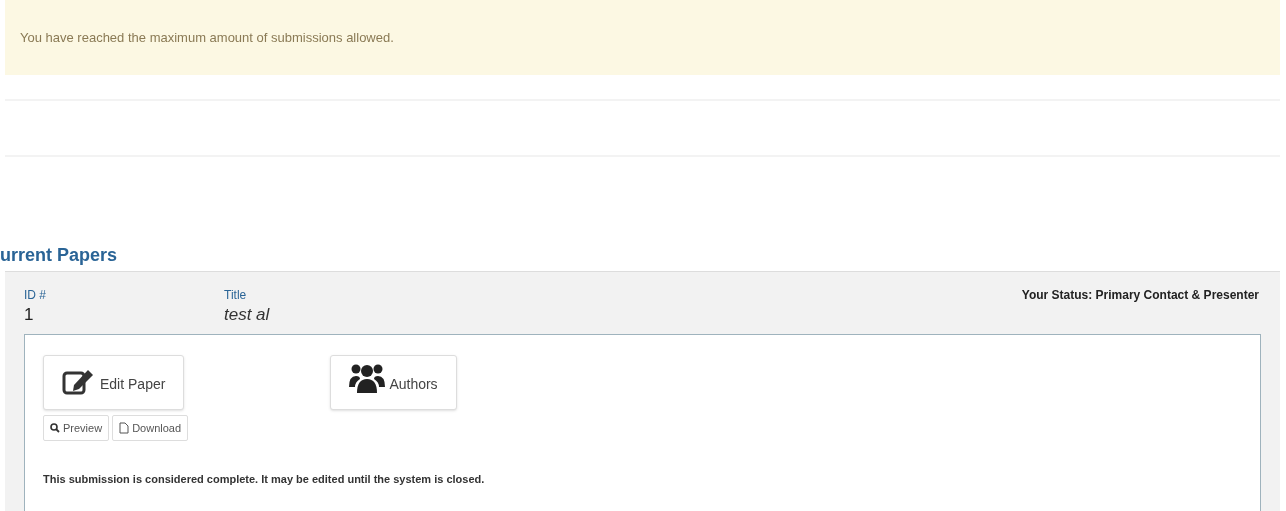 This screenshot has width=1286, height=511. Describe the element at coordinates (114, 382) in the screenshot. I see `edit-paper-button: Edit Paper` at that location.